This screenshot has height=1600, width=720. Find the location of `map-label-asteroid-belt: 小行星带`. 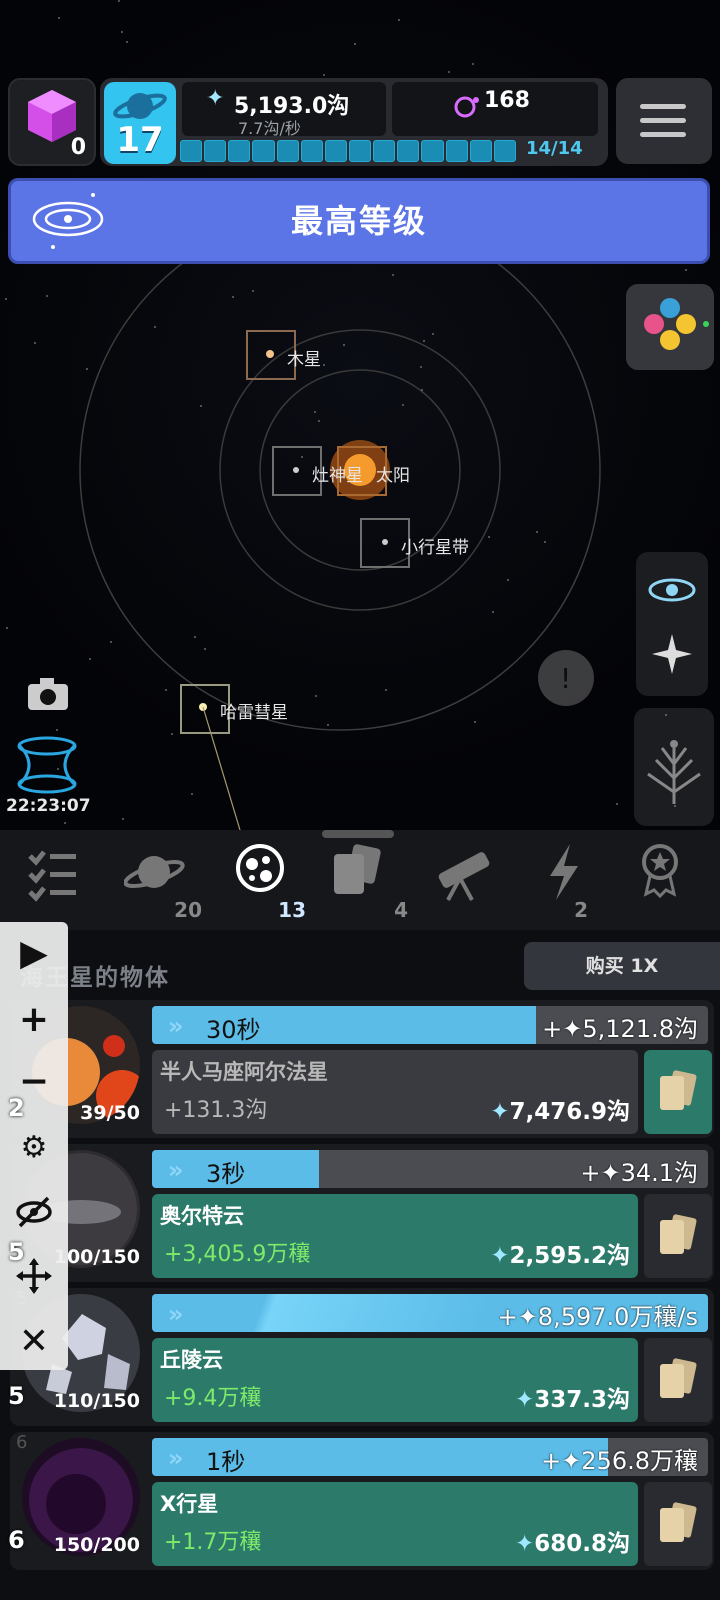

map-label-asteroid-belt: 小行星带 is located at coordinates (435, 545).